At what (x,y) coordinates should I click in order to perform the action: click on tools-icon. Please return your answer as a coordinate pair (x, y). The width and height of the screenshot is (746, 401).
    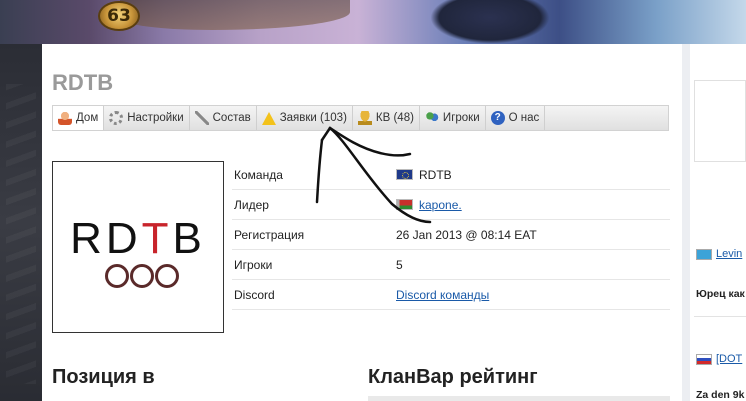
    Looking at the image, I should click on (201, 118).